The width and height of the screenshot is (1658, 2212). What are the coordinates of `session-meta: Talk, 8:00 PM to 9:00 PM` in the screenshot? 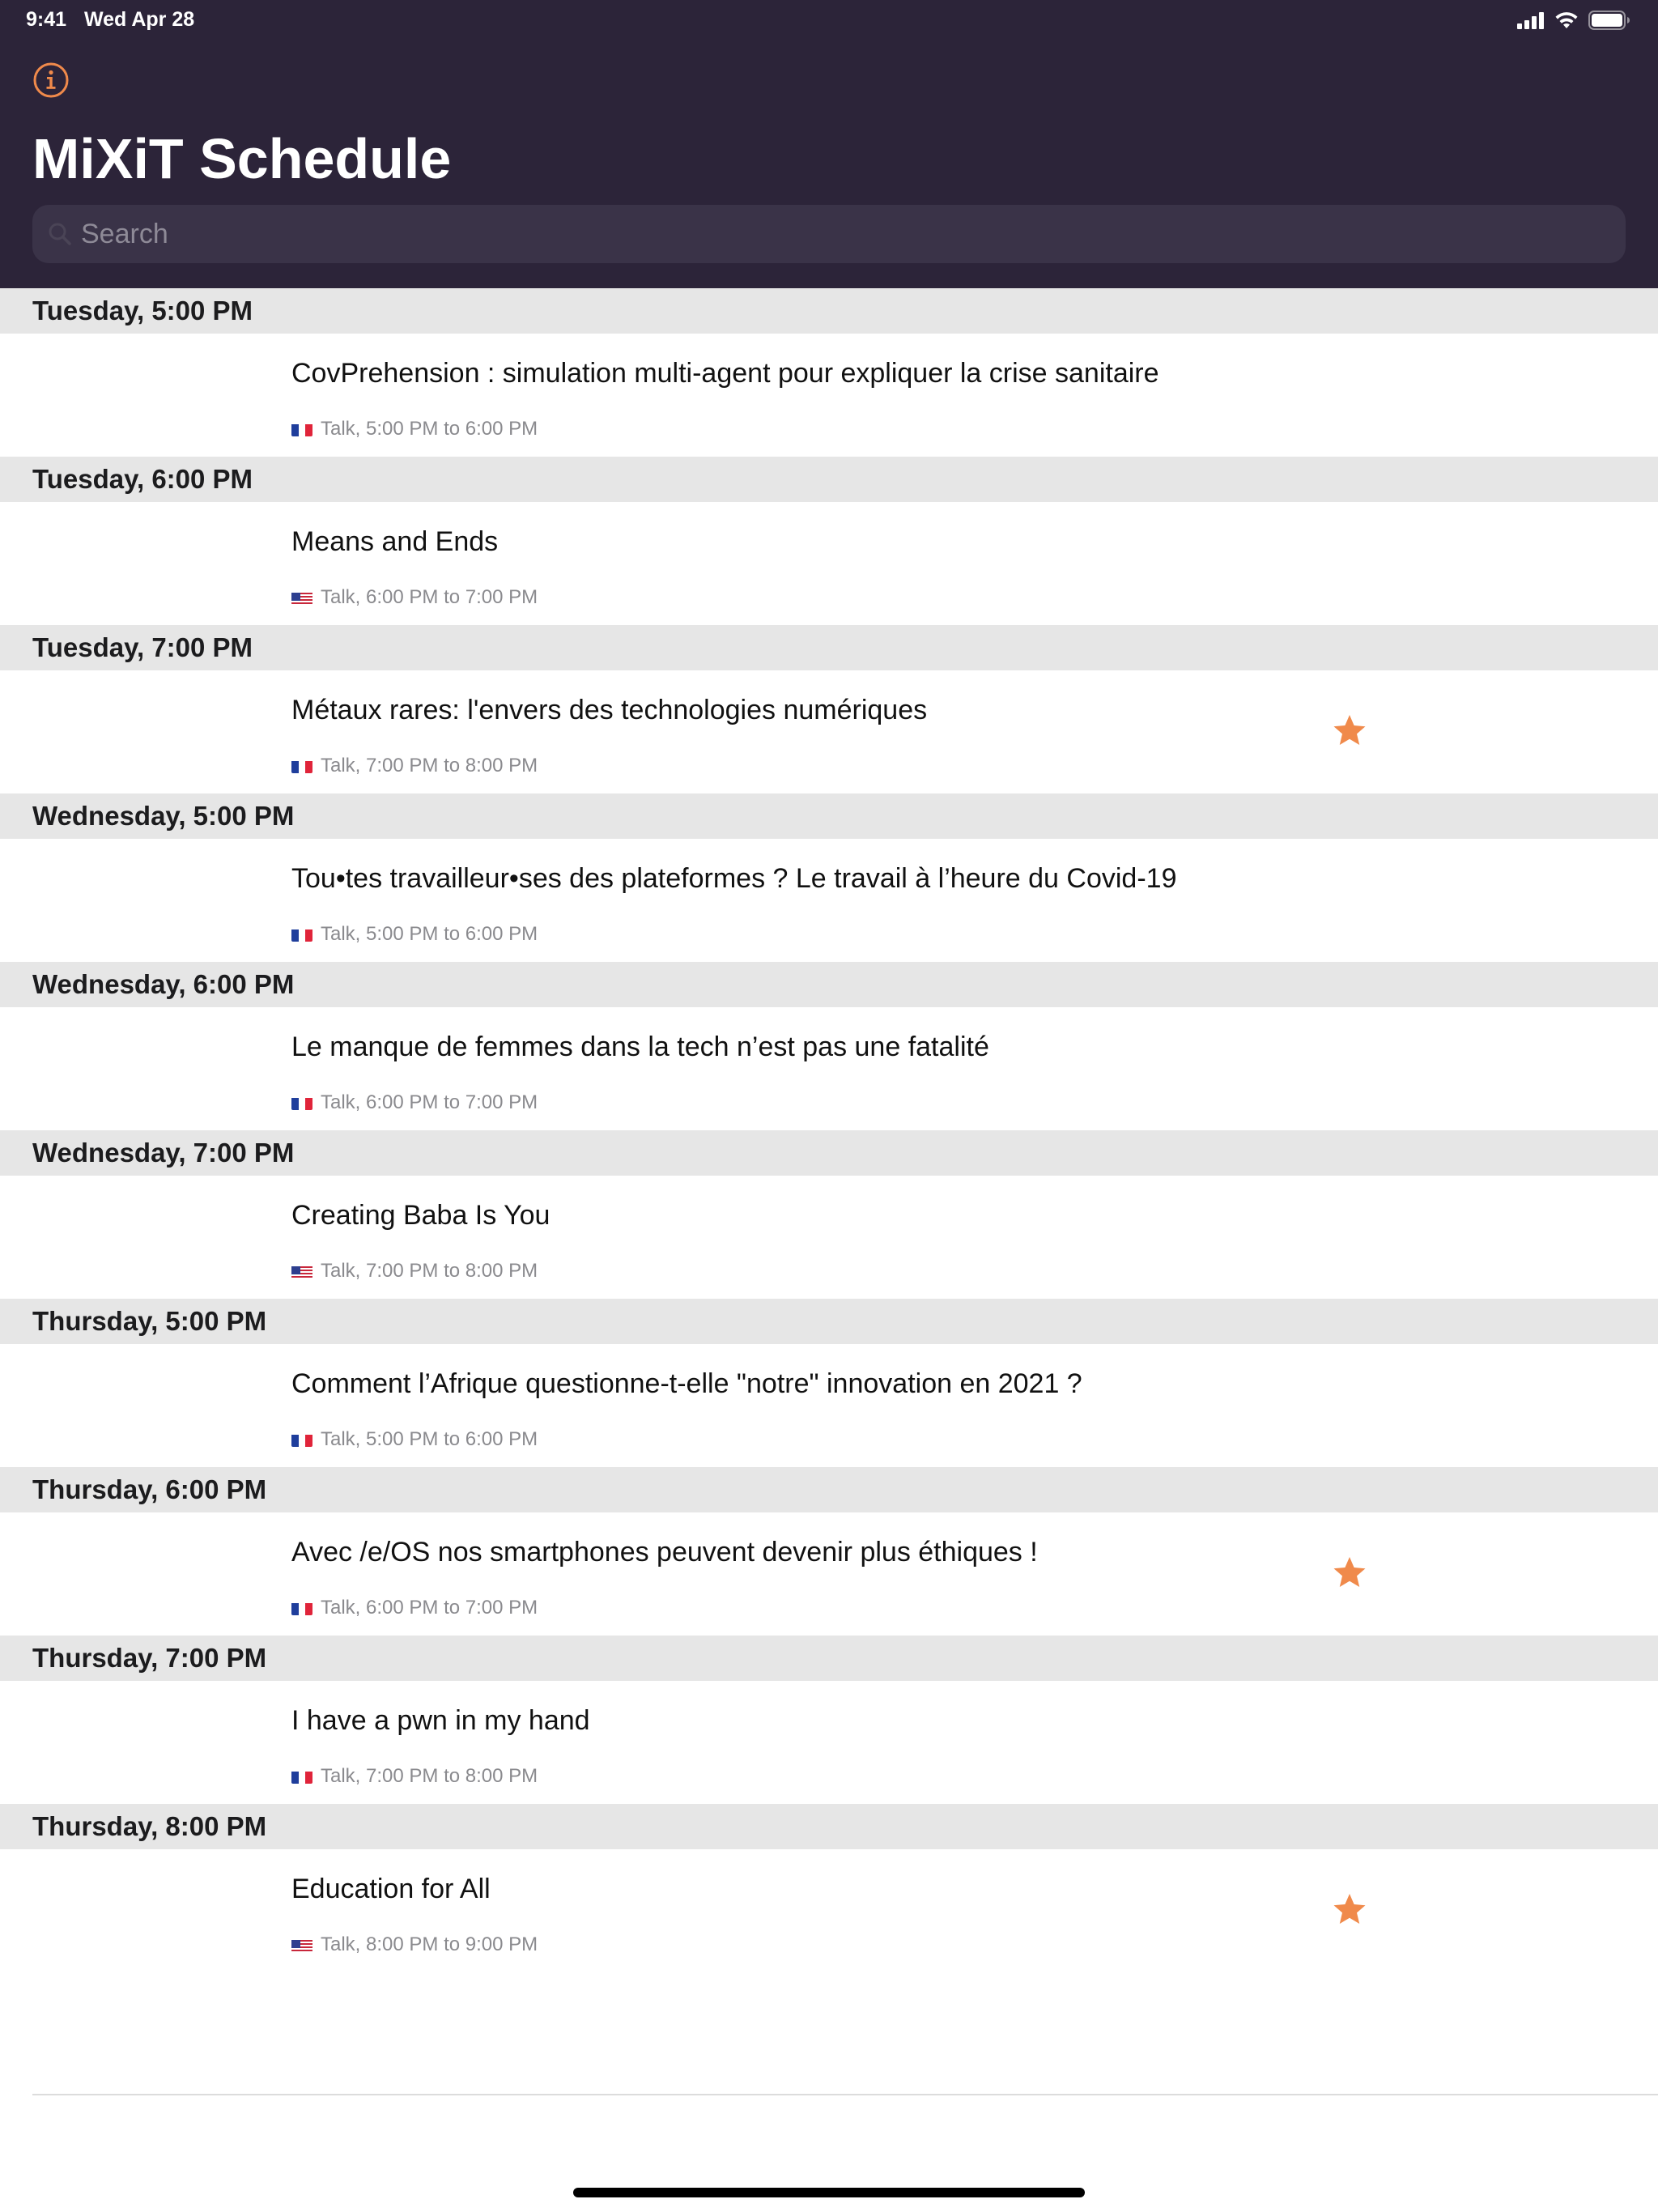 It's located at (414, 1945).